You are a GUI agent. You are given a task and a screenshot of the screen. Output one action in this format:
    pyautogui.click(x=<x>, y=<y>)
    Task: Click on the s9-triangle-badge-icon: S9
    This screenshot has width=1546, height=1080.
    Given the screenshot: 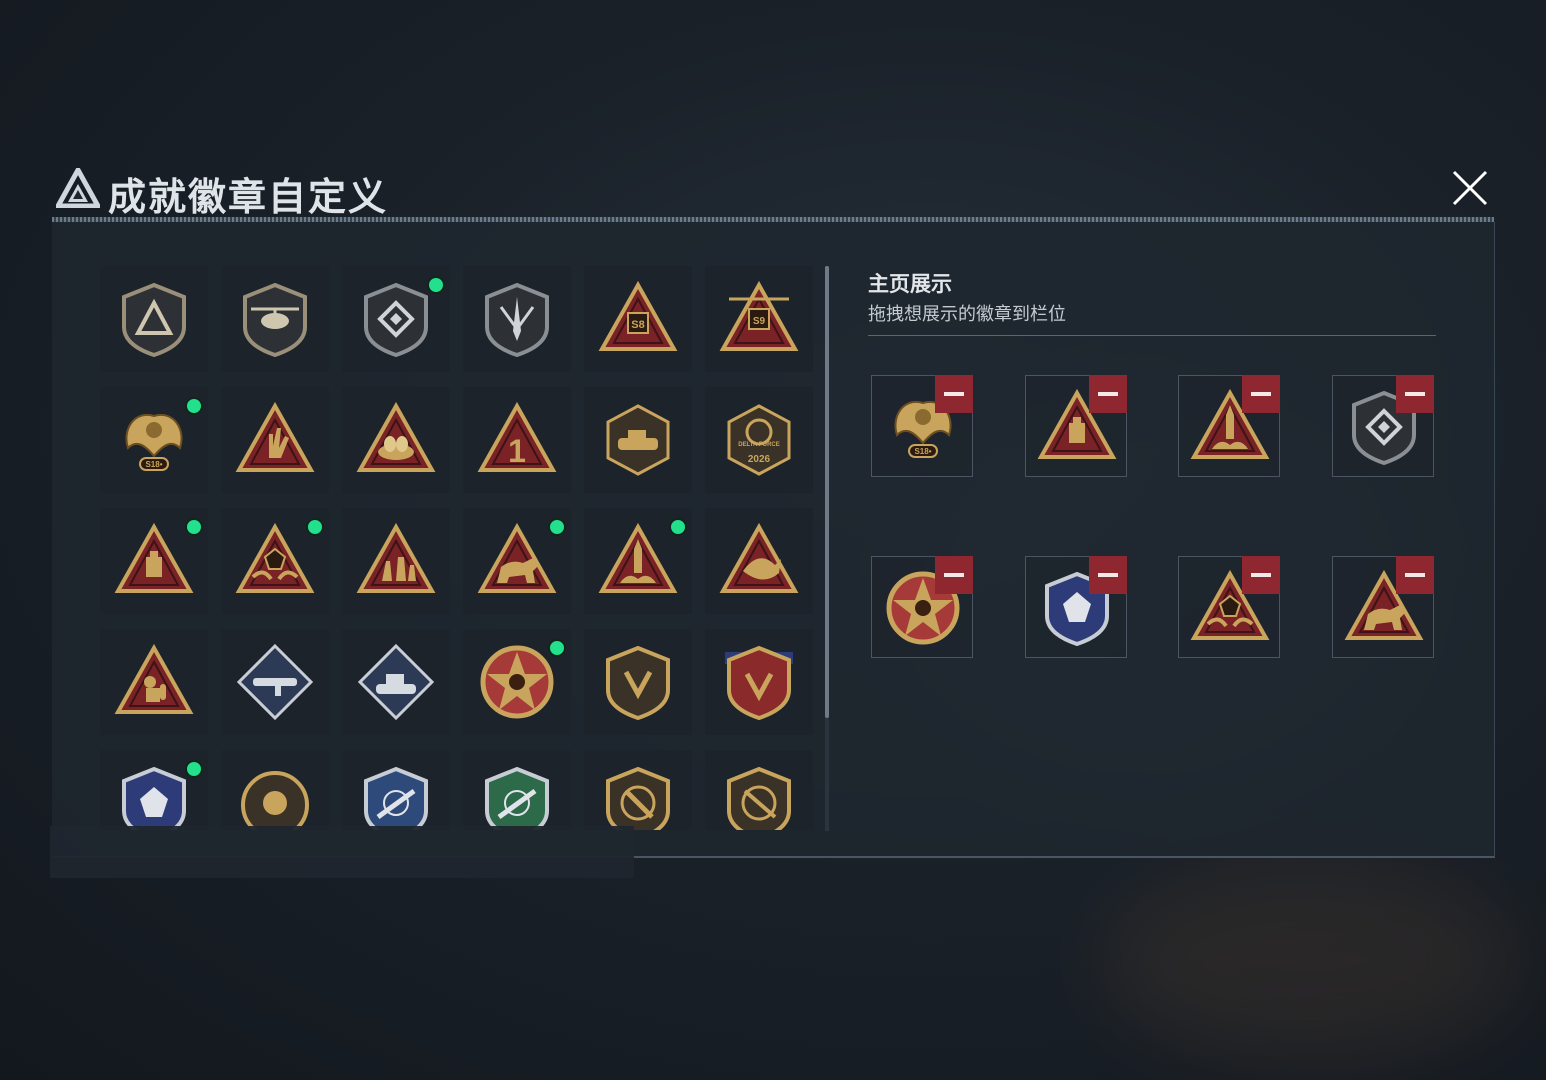 What is the action you would take?
    pyautogui.click(x=759, y=315)
    